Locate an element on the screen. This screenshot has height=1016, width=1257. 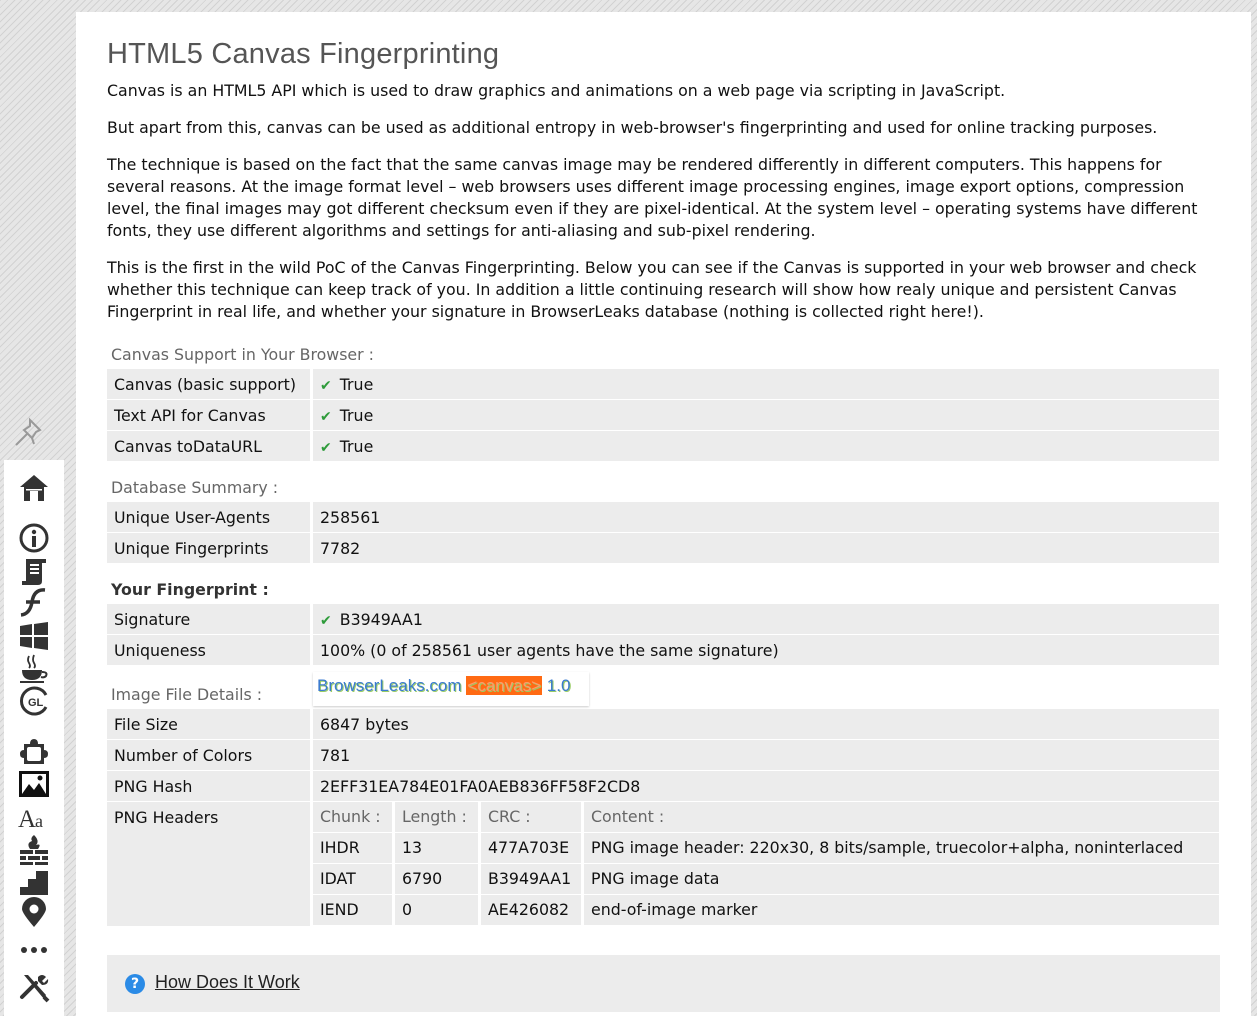
support-key: Canvas (basic support) is located at coordinates (208, 384).